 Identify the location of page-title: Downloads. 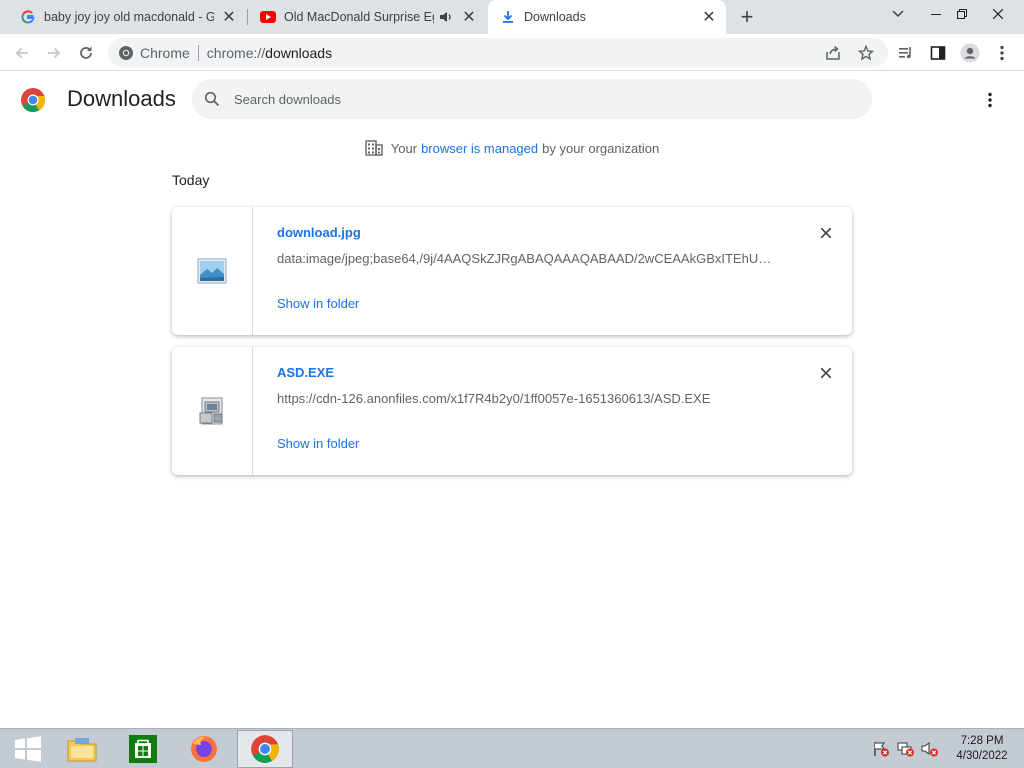
(121, 98).